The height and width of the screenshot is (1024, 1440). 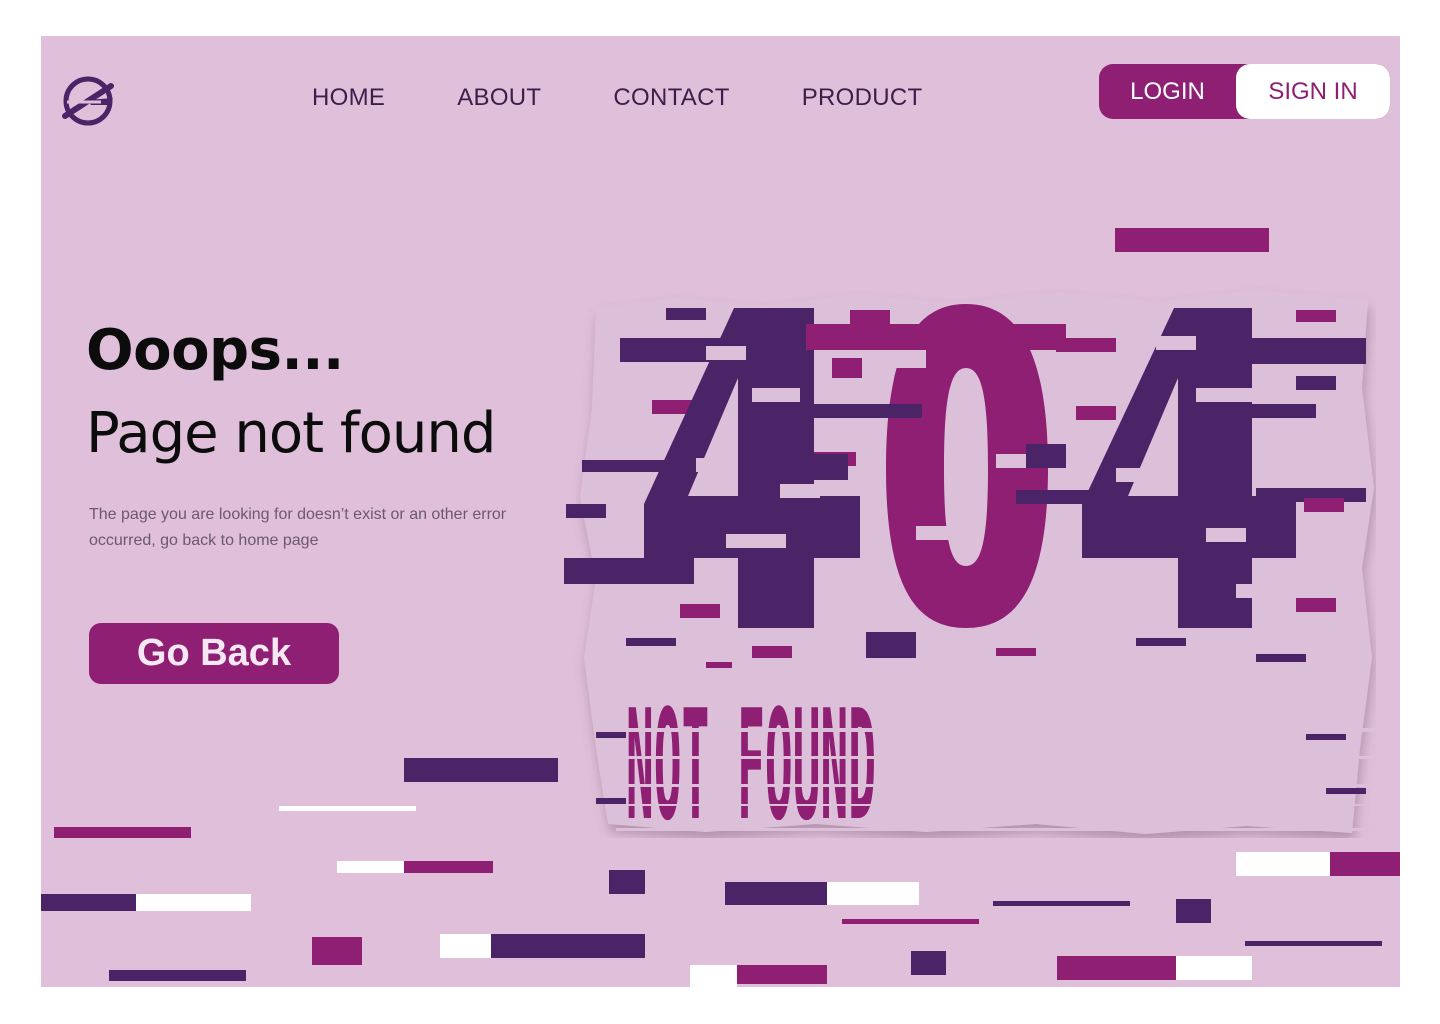 I want to click on signin-button: SIGN IN, so click(x=1313, y=91).